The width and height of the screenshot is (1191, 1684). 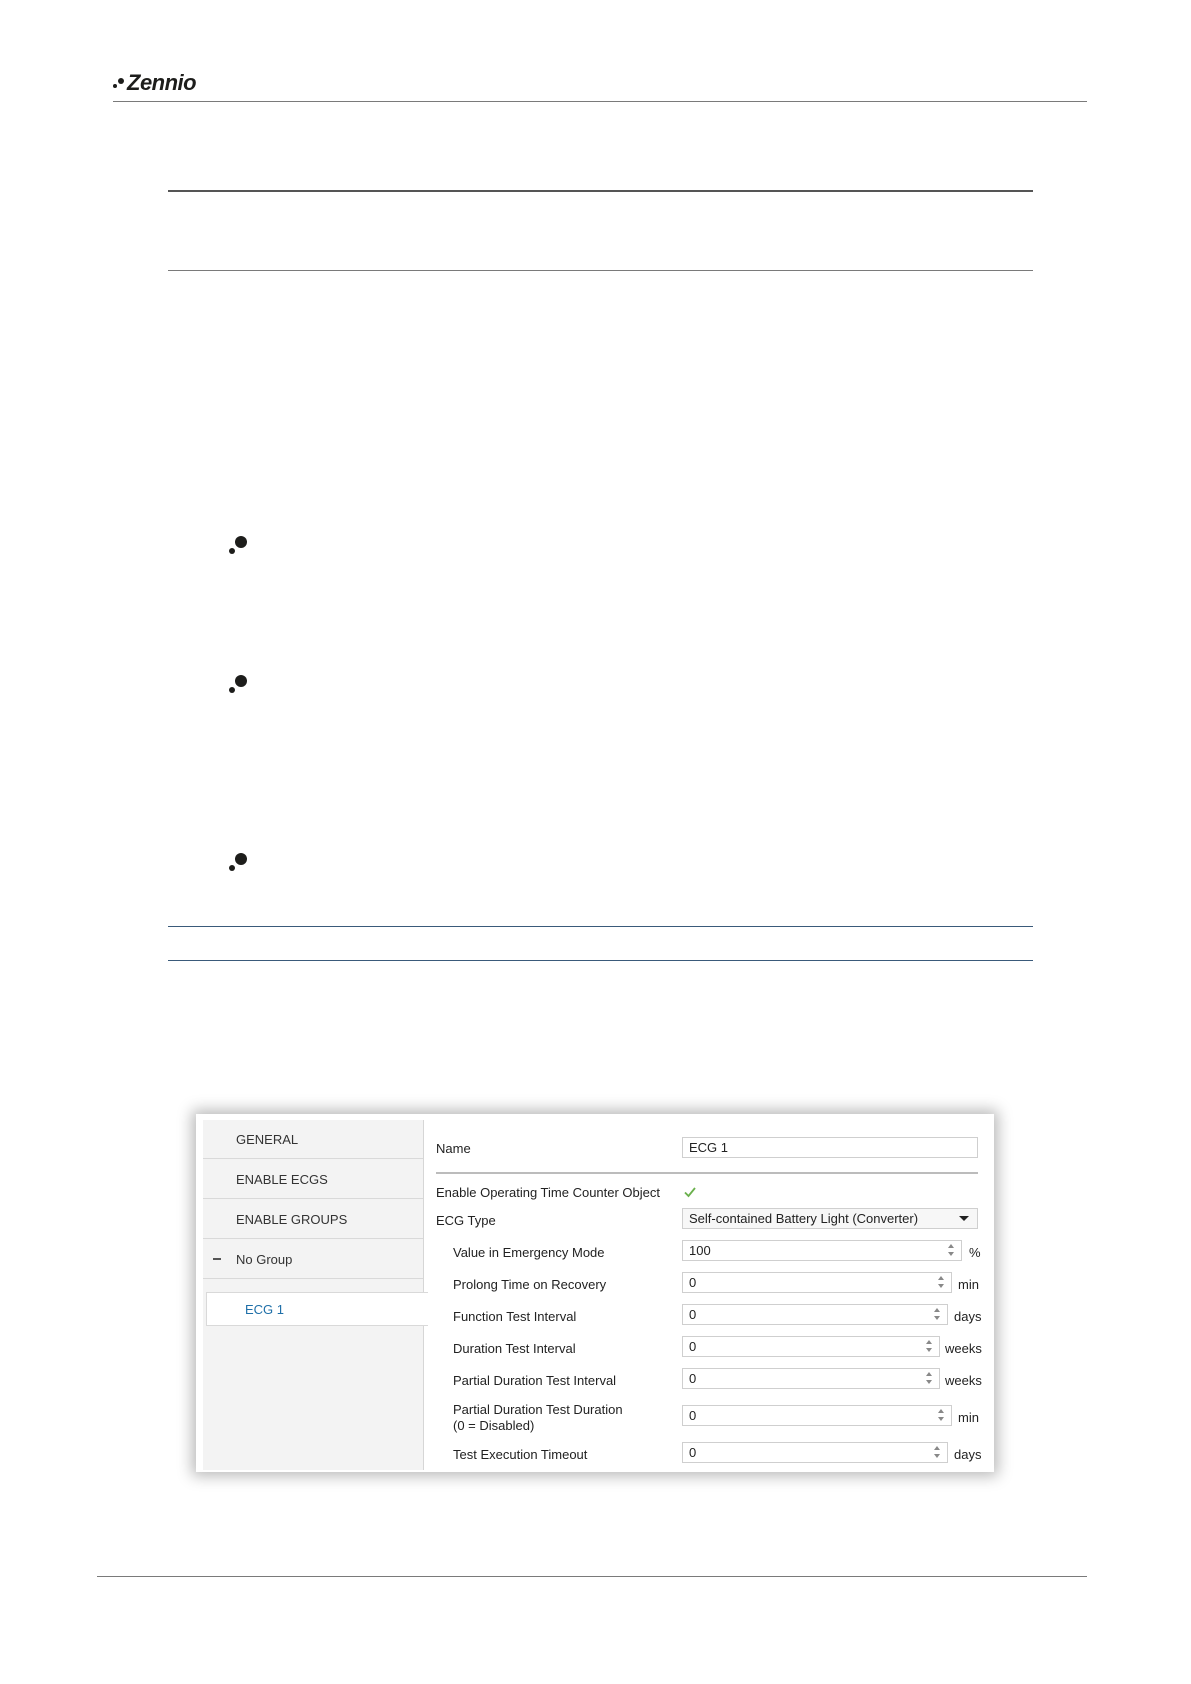 What do you see at coordinates (313, 1139) in the screenshot?
I see `sidebar-item-general: GENERAL` at bounding box center [313, 1139].